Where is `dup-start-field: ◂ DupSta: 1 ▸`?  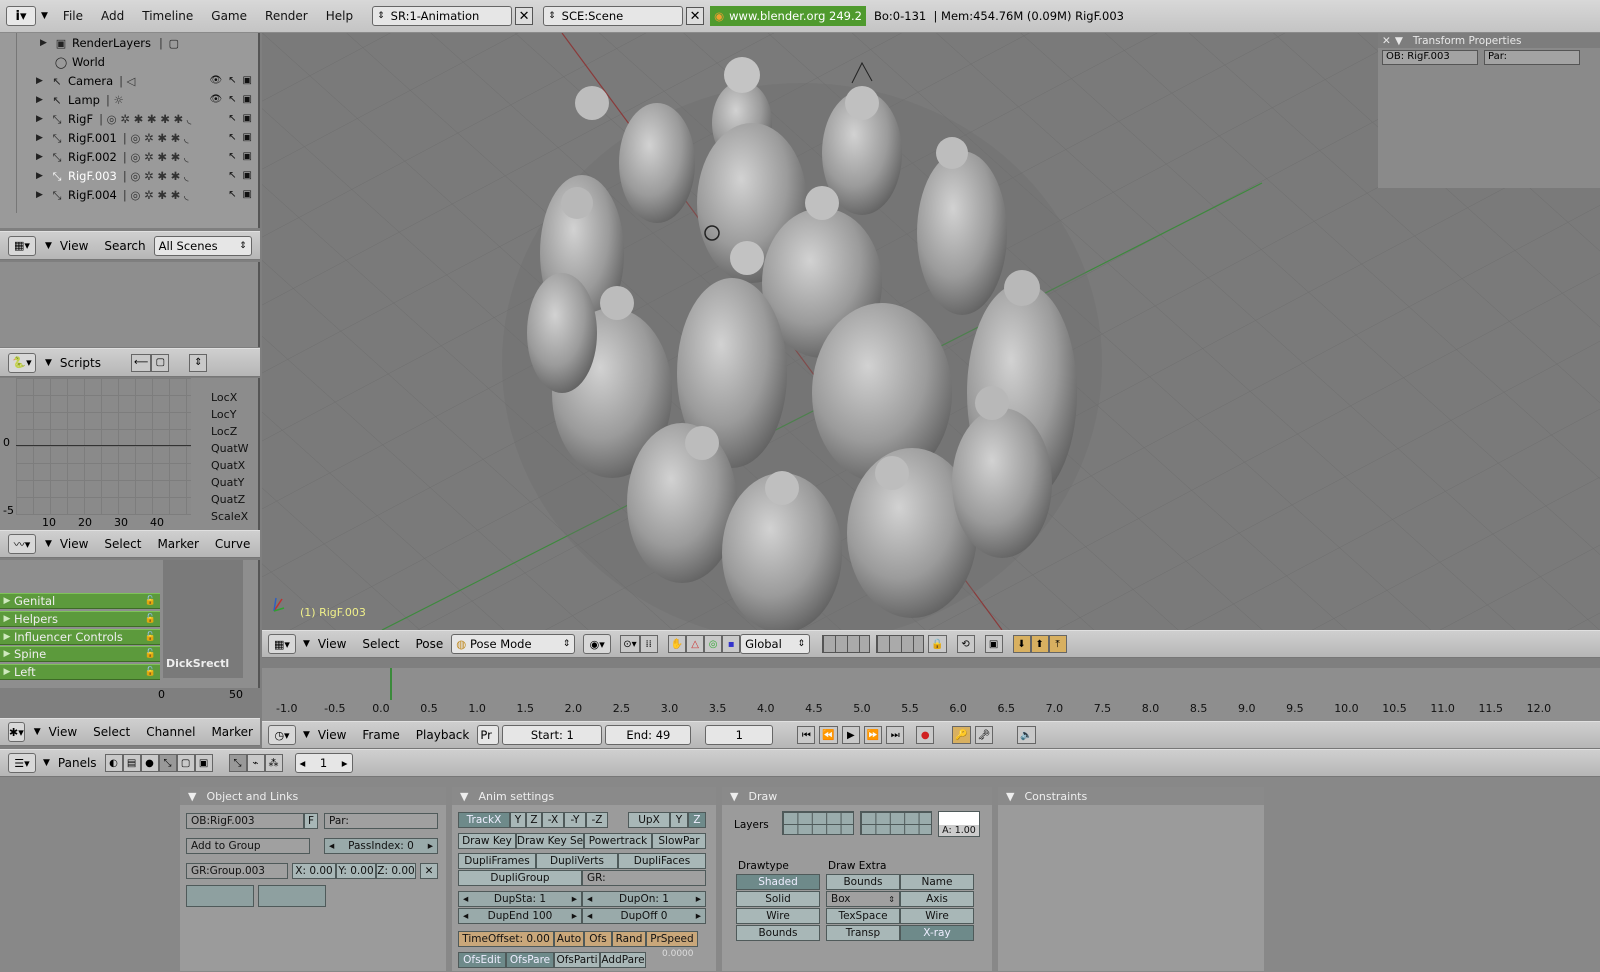
dup-start-field: ◂ DupSta: 1 ▸ is located at coordinates (520, 899).